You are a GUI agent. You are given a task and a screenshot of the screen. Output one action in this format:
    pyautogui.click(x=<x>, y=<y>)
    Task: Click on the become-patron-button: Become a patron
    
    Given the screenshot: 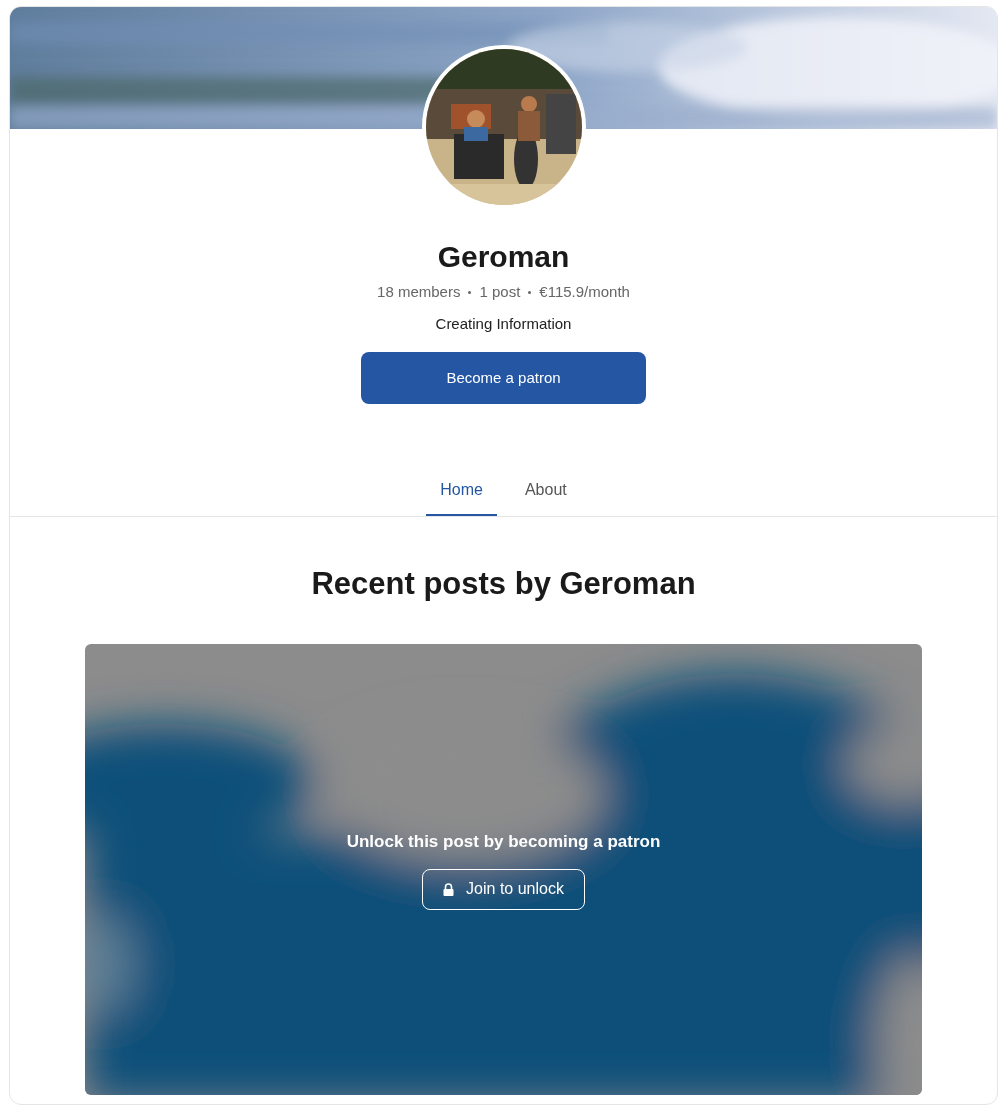 What is the action you would take?
    pyautogui.click(x=503, y=378)
    